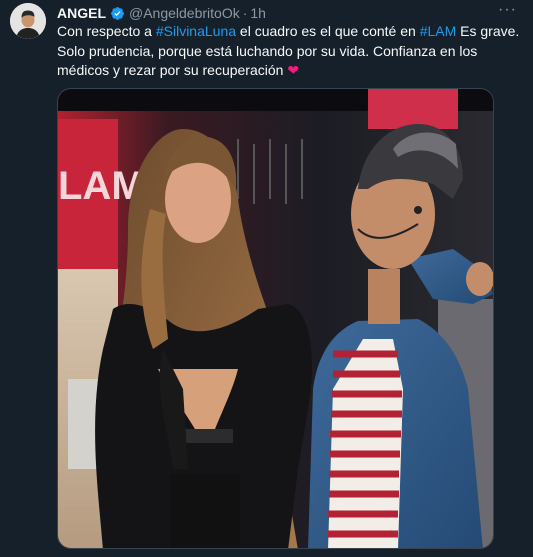 The height and width of the screenshot is (557, 533). What do you see at coordinates (184, 13) in the screenshot?
I see `author-handle: @AngeldebritoOk` at bounding box center [184, 13].